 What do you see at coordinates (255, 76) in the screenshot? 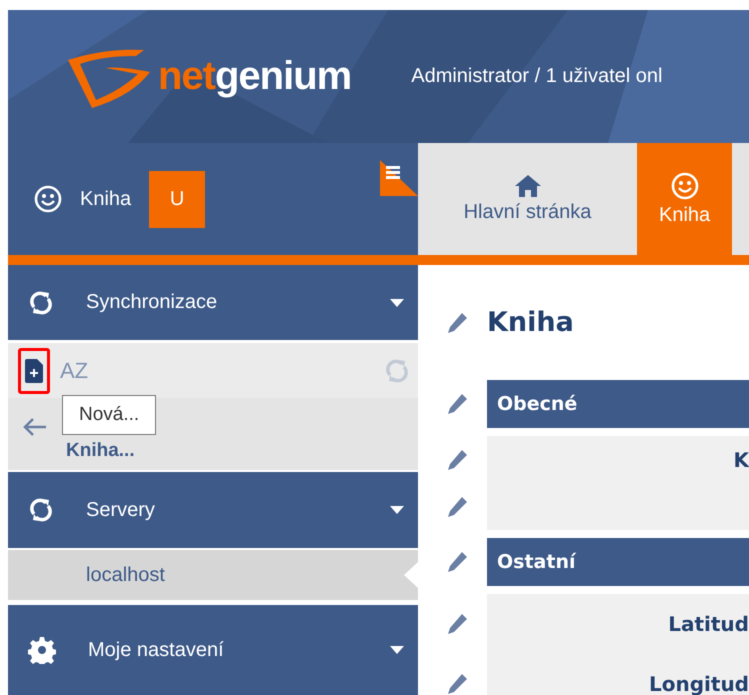
I see `logo-text: netgenium` at bounding box center [255, 76].